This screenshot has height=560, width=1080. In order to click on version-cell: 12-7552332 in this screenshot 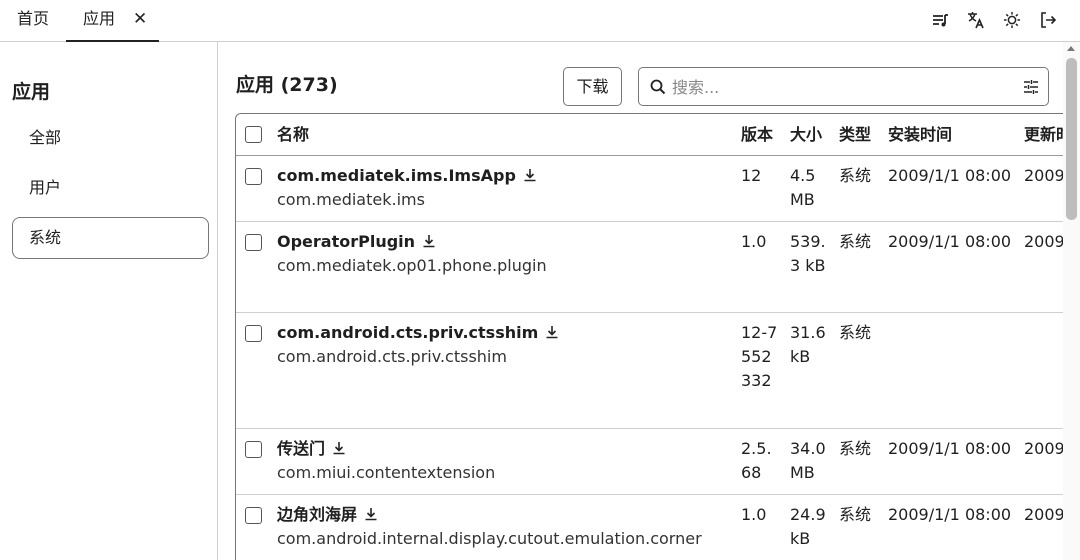, I will do `click(759, 356)`.